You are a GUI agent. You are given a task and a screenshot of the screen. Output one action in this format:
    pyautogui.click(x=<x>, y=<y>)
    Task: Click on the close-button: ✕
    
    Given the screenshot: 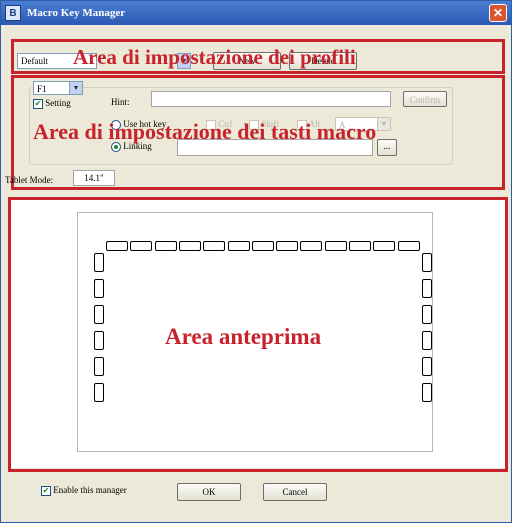 What is the action you would take?
    pyautogui.click(x=498, y=13)
    